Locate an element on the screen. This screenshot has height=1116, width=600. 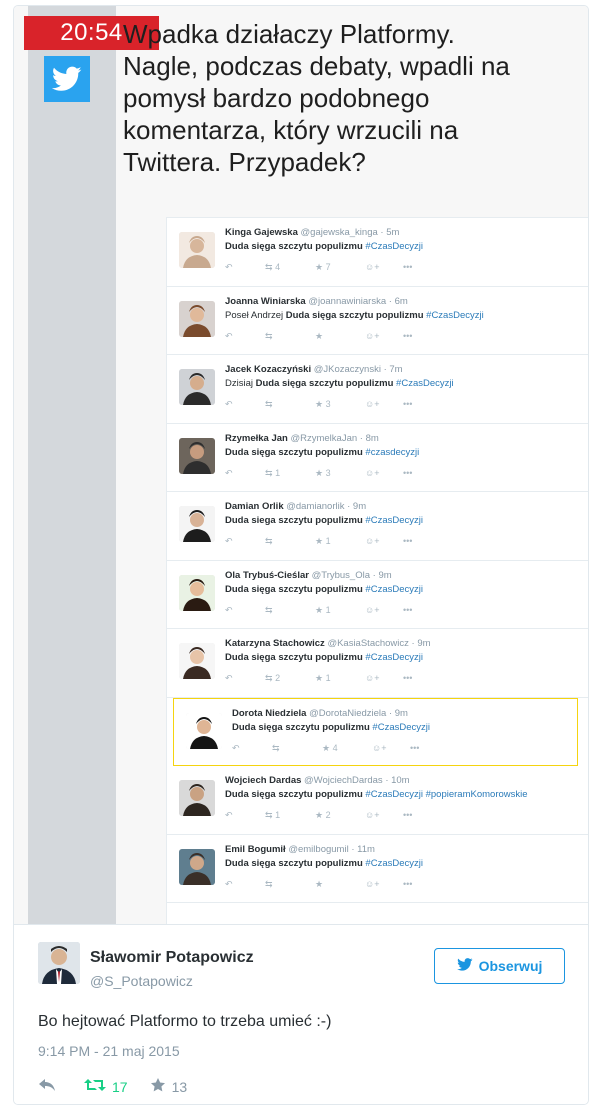
author-handle: @emilbogumil is located at coordinates (318, 849).